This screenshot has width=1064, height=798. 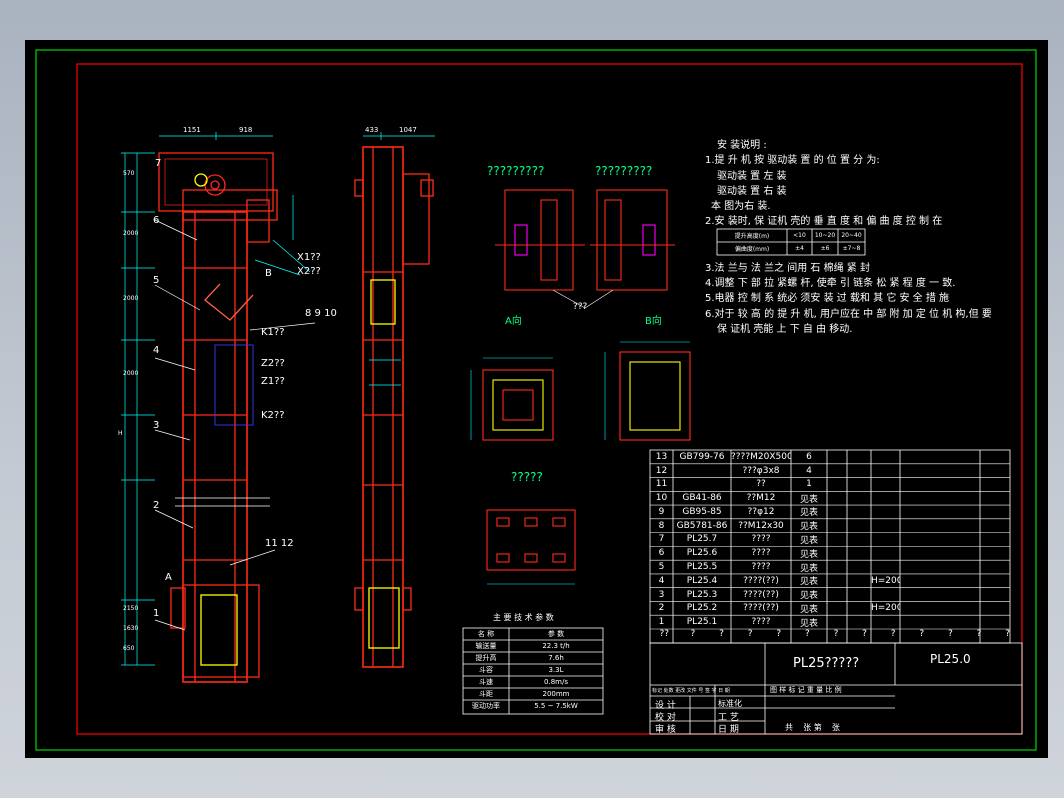 I want to click on parts-cell: PL25.1, so click(x=702, y=622).